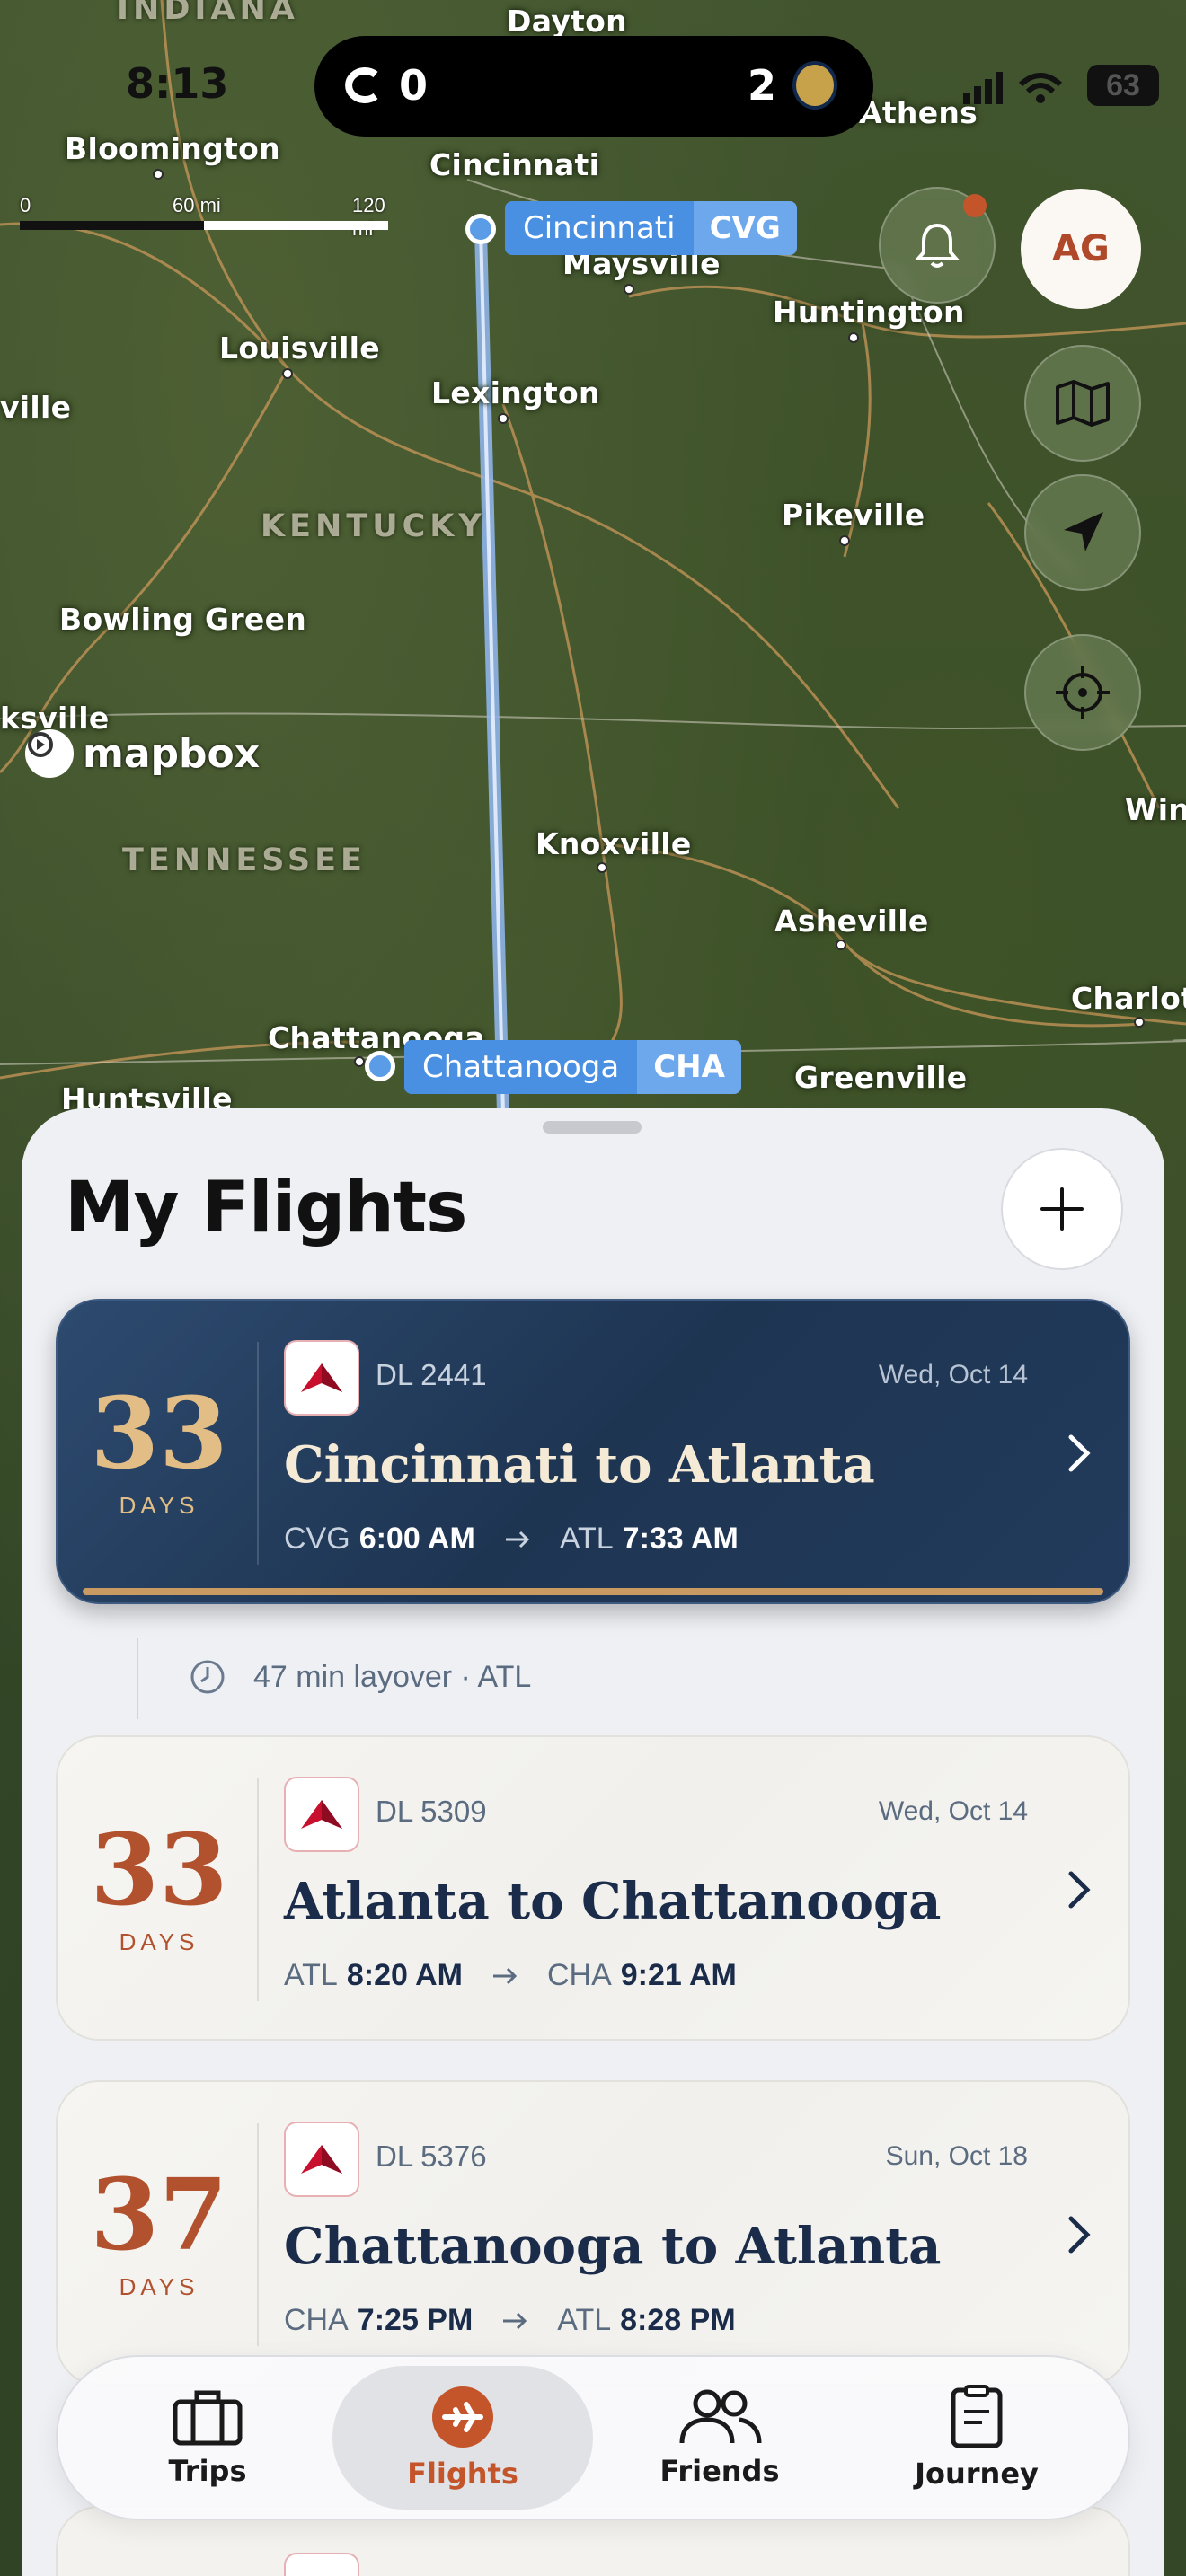 This screenshot has width=1186, height=2576. What do you see at coordinates (384, 85) in the screenshot?
I see `live-score-left: 0` at bounding box center [384, 85].